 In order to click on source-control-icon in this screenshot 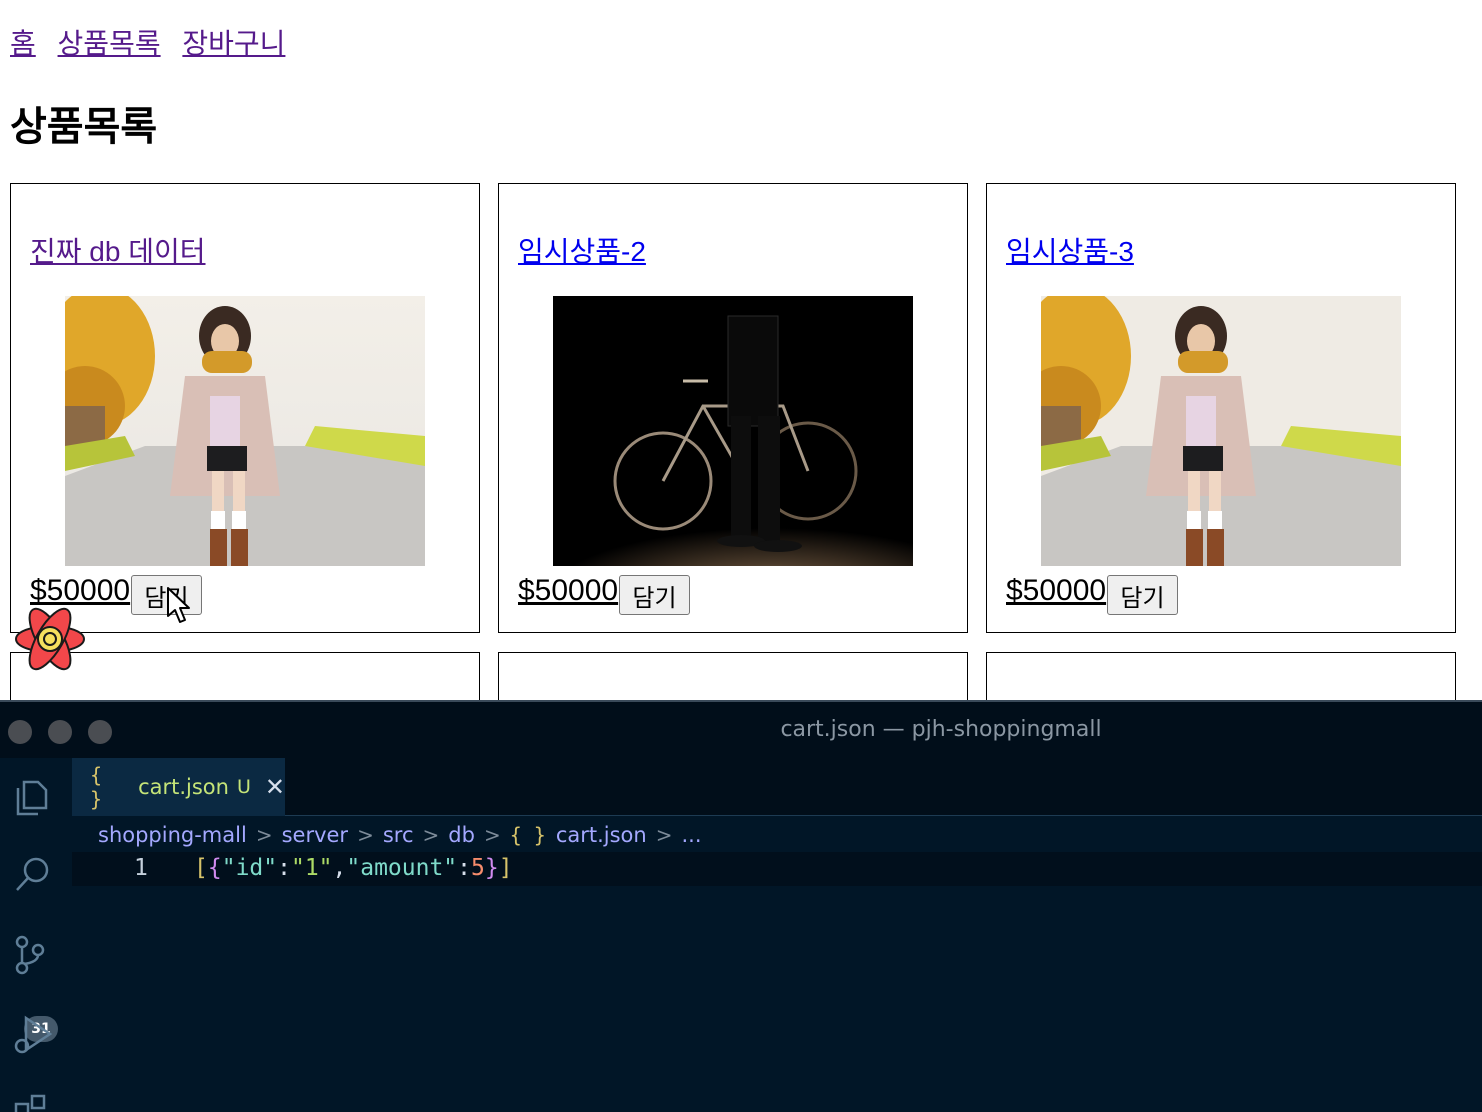, I will do `click(33, 955)`.